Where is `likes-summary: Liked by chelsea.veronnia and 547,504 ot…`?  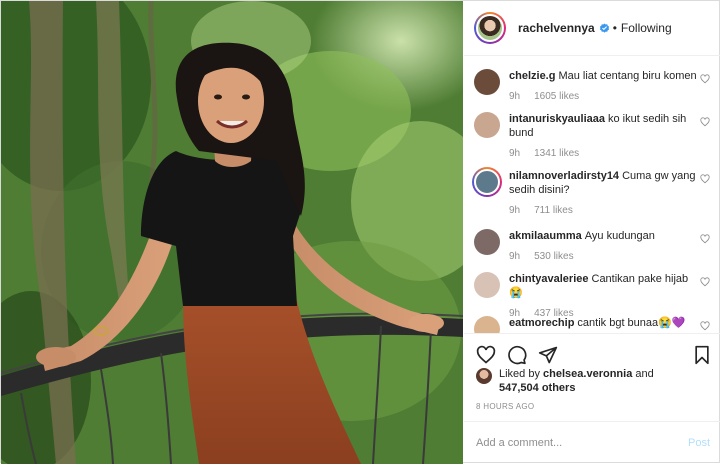 likes-summary: Liked by chelsea.veronnia and 547,504 ot… is located at coordinates (596, 381).